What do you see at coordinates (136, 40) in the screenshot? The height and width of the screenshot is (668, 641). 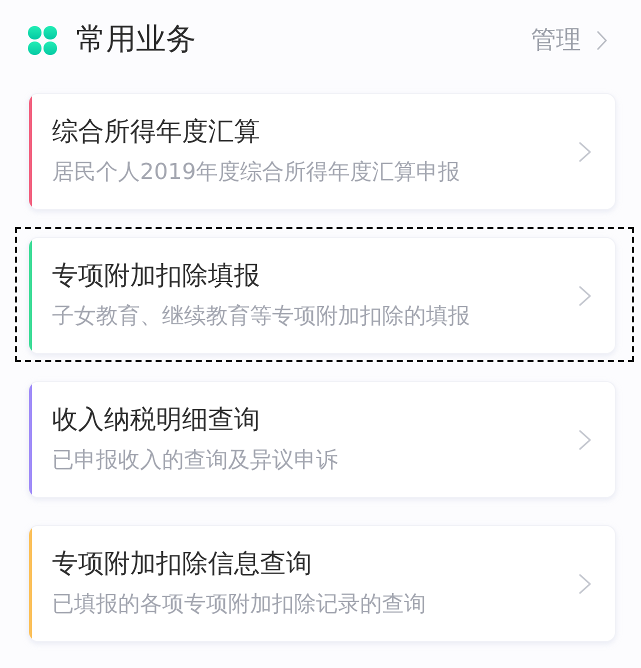 I see `section-title: 常用业务` at bounding box center [136, 40].